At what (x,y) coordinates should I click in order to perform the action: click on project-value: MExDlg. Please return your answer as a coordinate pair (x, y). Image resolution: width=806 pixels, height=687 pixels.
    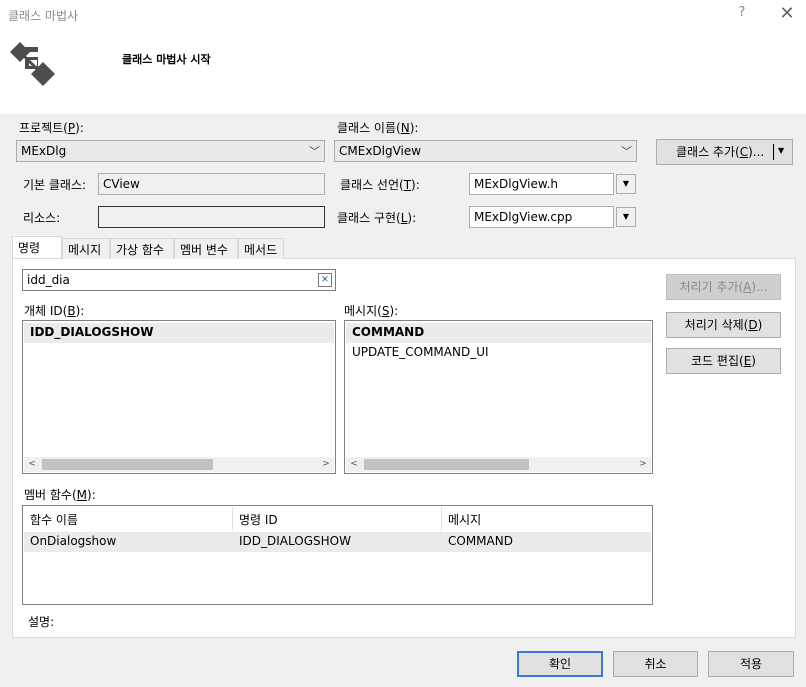
    Looking at the image, I should click on (44, 151).